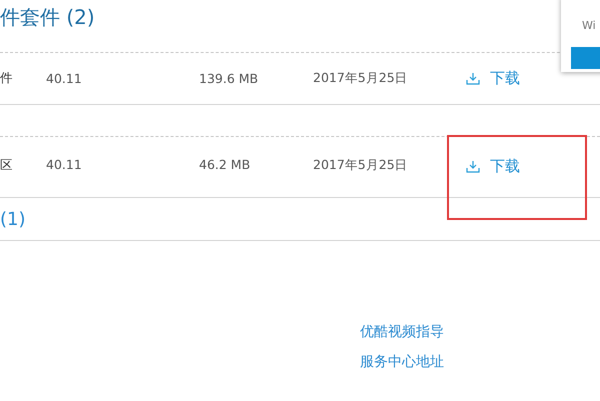 The height and width of the screenshot is (401, 600). I want to click on section-title: (1), so click(13, 219).